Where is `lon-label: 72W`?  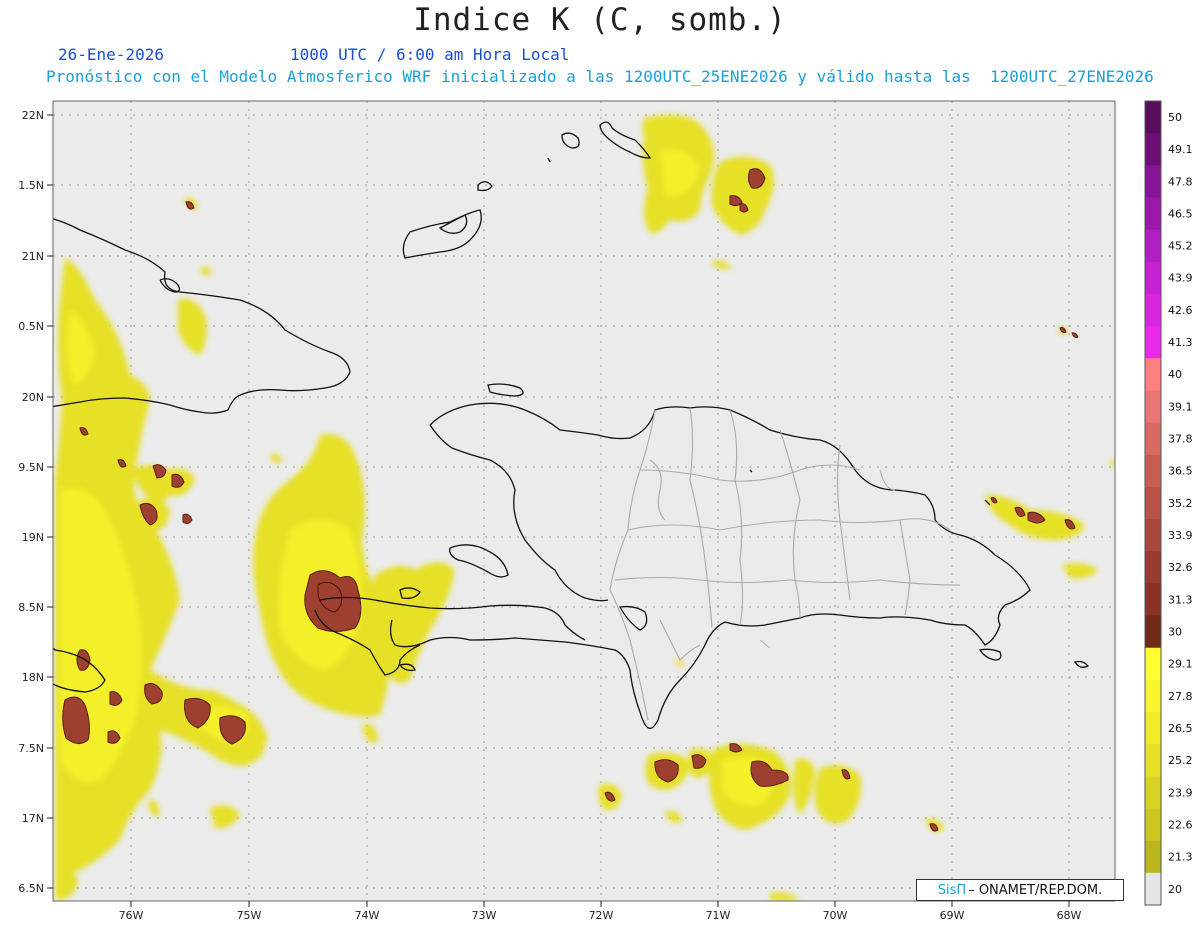 lon-label: 72W is located at coordinates (601, 915).